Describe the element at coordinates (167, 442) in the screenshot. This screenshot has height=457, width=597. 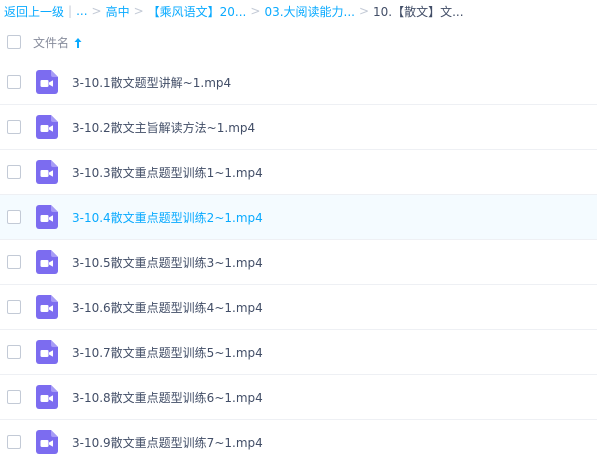
I see `file-name: 3-10.9散文重点题型训练7~1.mp4` at that location.